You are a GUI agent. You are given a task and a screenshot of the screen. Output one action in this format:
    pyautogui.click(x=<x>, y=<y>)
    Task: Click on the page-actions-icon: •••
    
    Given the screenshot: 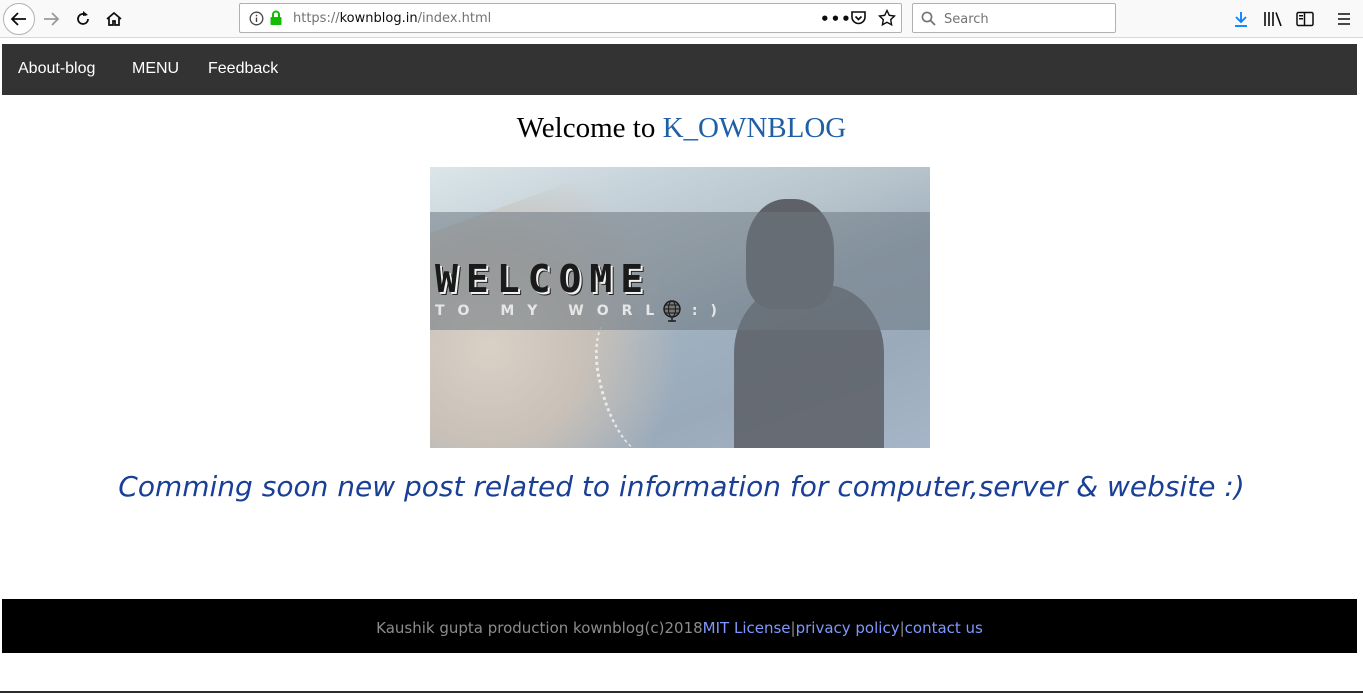 What is the action you would take?
    pyautogui.click(x=836, y=19)
    